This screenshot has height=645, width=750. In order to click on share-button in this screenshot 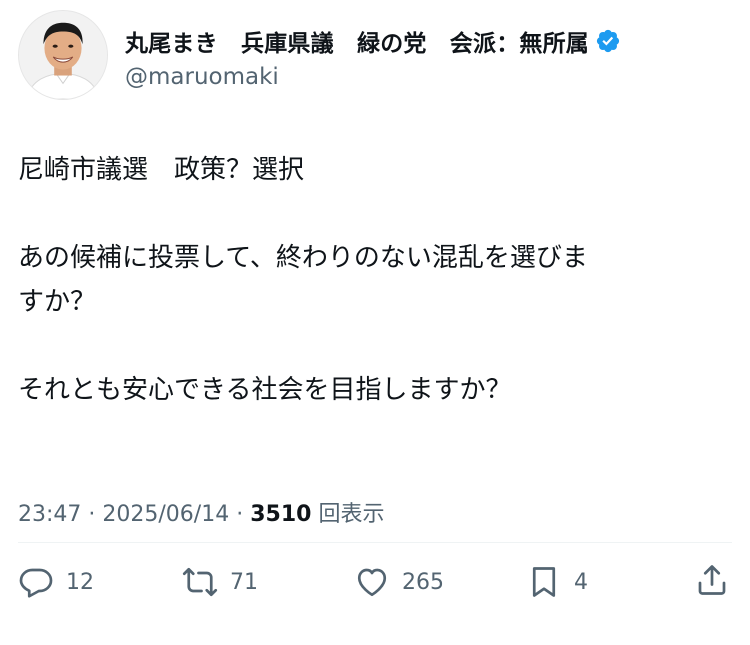, I will do `click(712, 582)`.